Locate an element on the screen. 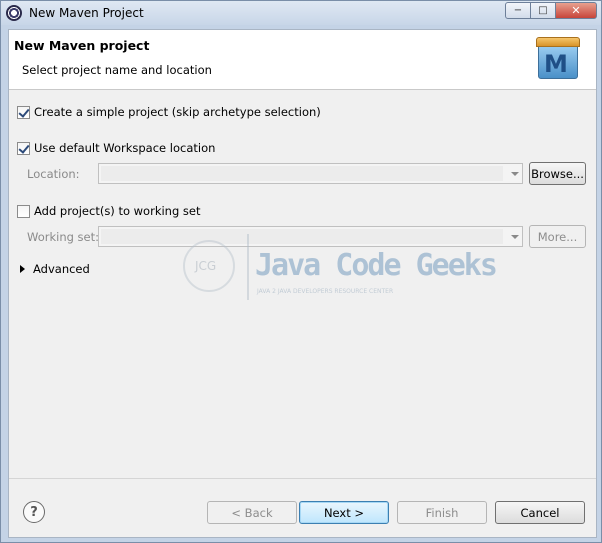  page-title: New Maven project is located at coordinates (82, 45).